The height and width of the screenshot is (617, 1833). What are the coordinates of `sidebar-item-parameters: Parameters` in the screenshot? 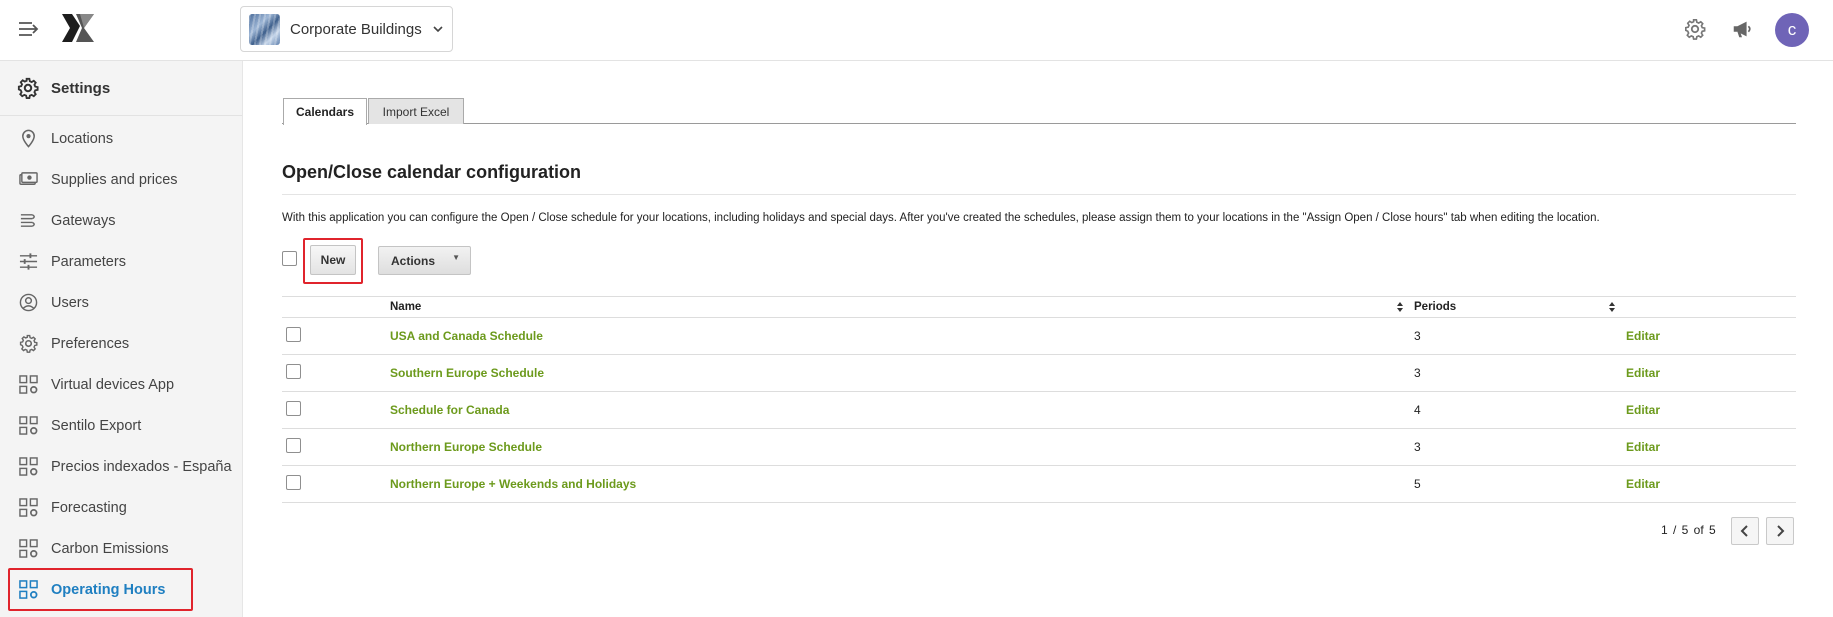 It's located at (121, 261).